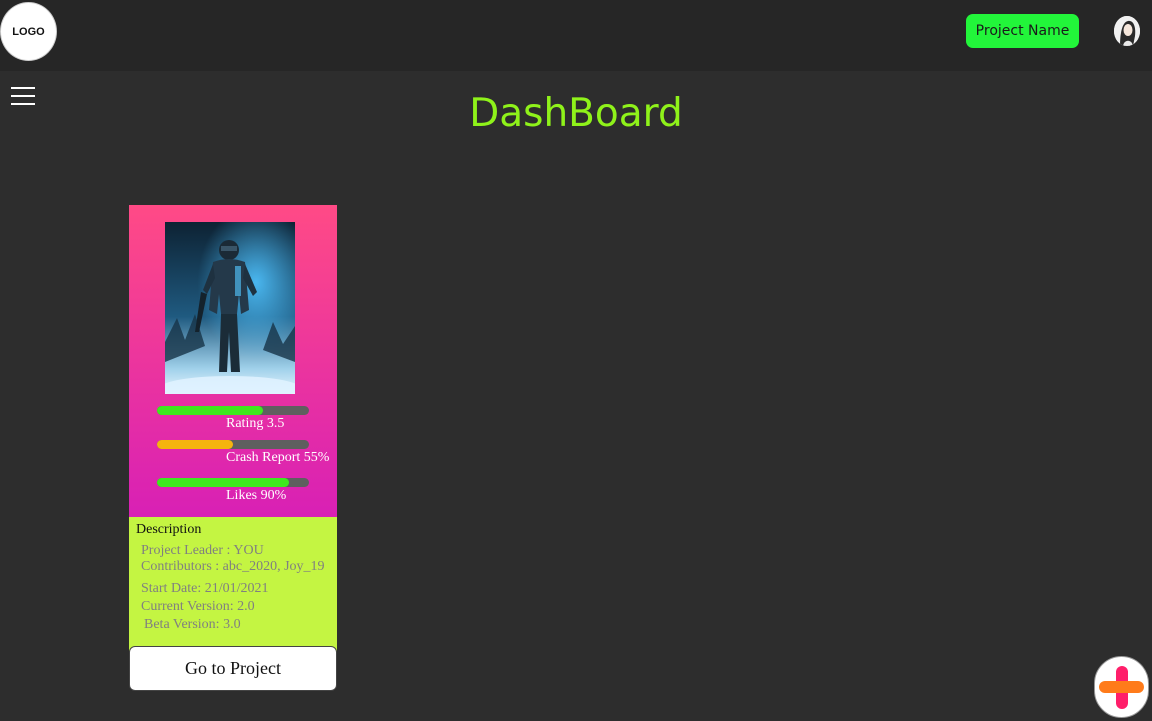 Image resolution: width=1152 pixels, height=721 pixels. I want to click on crash-report-label: Crash Report 55%, so click(278, 457).